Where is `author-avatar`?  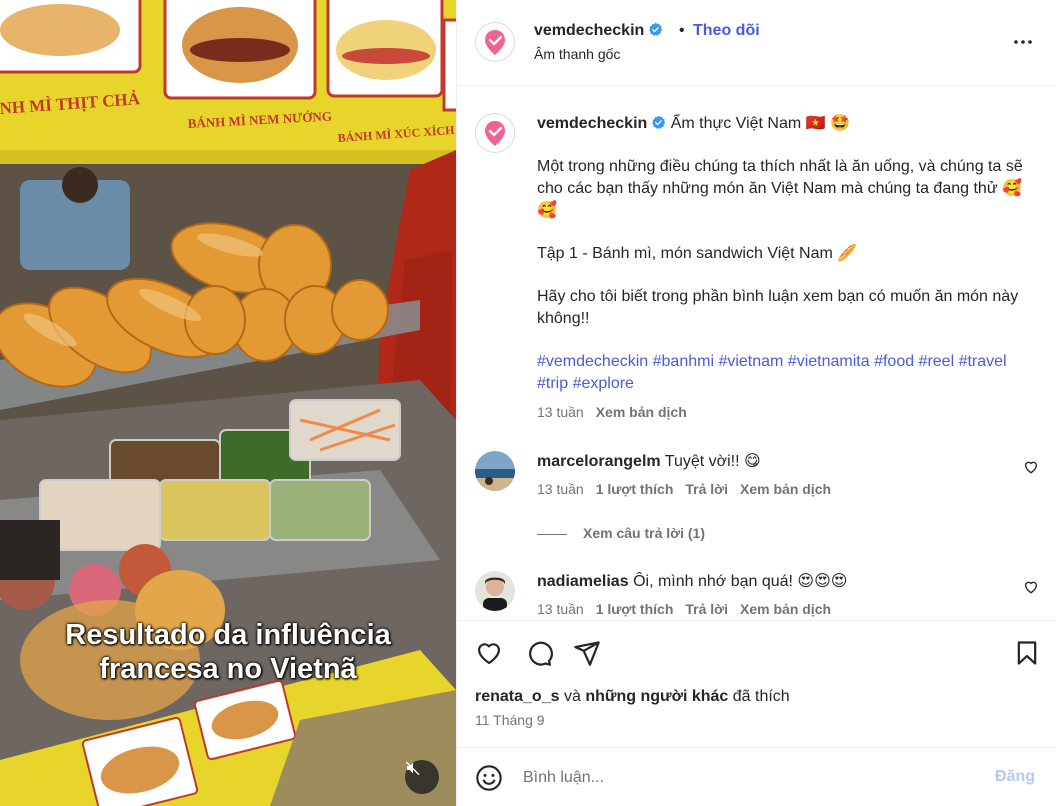 author-avatar is located at coordinates (495, 42).